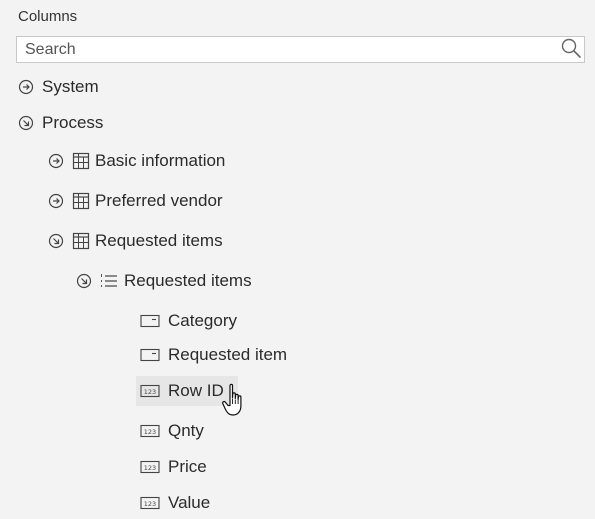 This screenshot has width=595, height=519. What do you see at coordinates (571, 48) in the screenshot?
I see `search-icon` at bounding box center [571, 48].